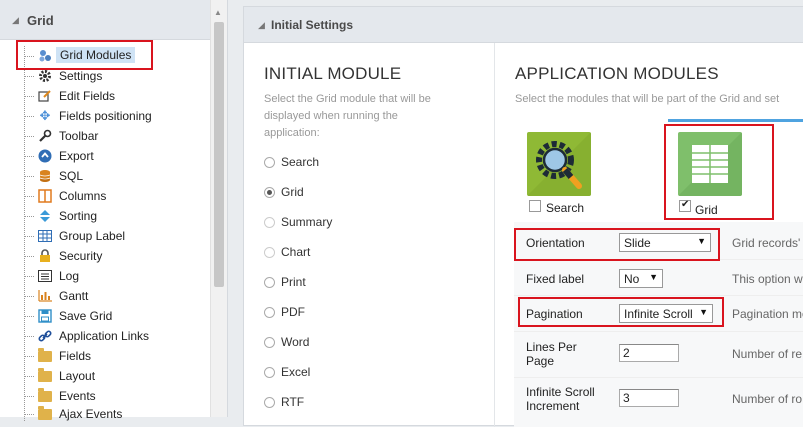 The width and height of the screenshot is (803, 427). I want to click on fixed-label-select: No ▼, so click(641, 278).